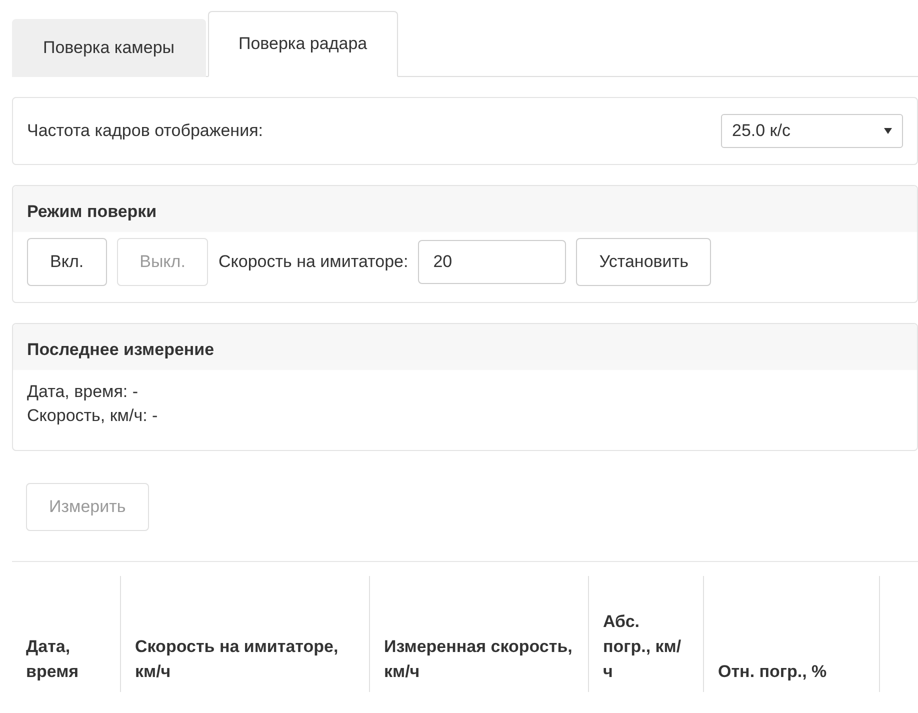 This screenshot has height=713, width=918. Describe the element at coordinates (492, 262) in the screenshot. I see `speed-input: 20` at that location.